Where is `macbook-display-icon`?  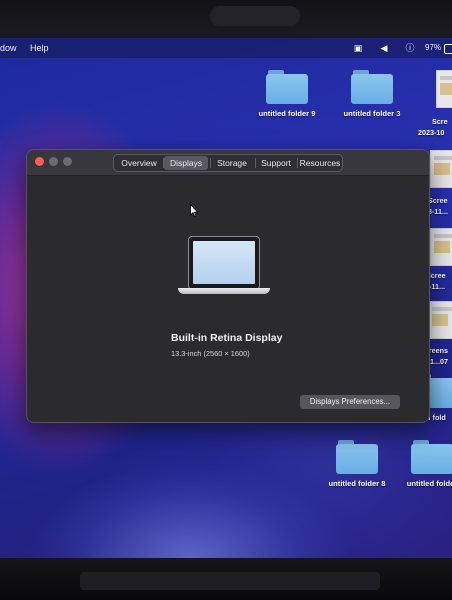 macbook-display-icon is located at coordinates (224, 268).